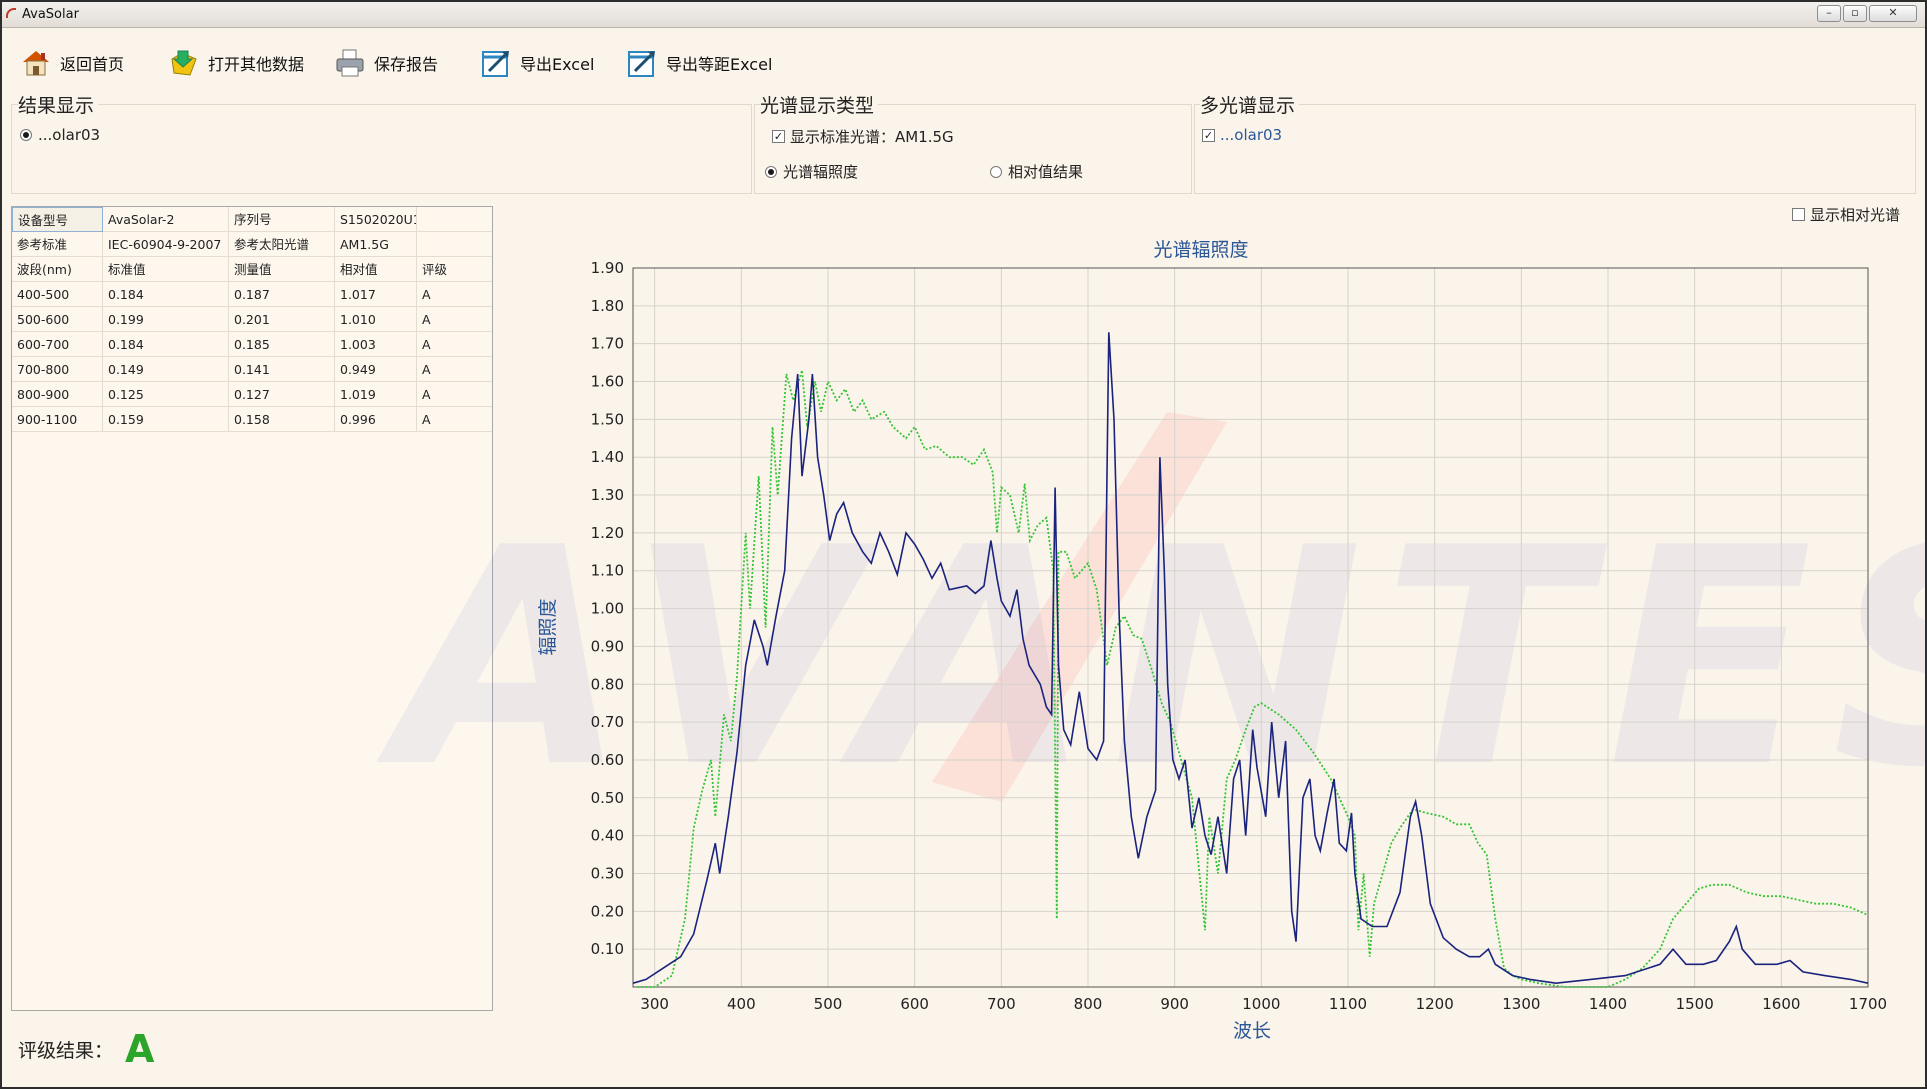  What do you see at coordinates (607, 495) in the screenshot?
I see `y-tick-label: 1.30` at bounding box center [607, 495].